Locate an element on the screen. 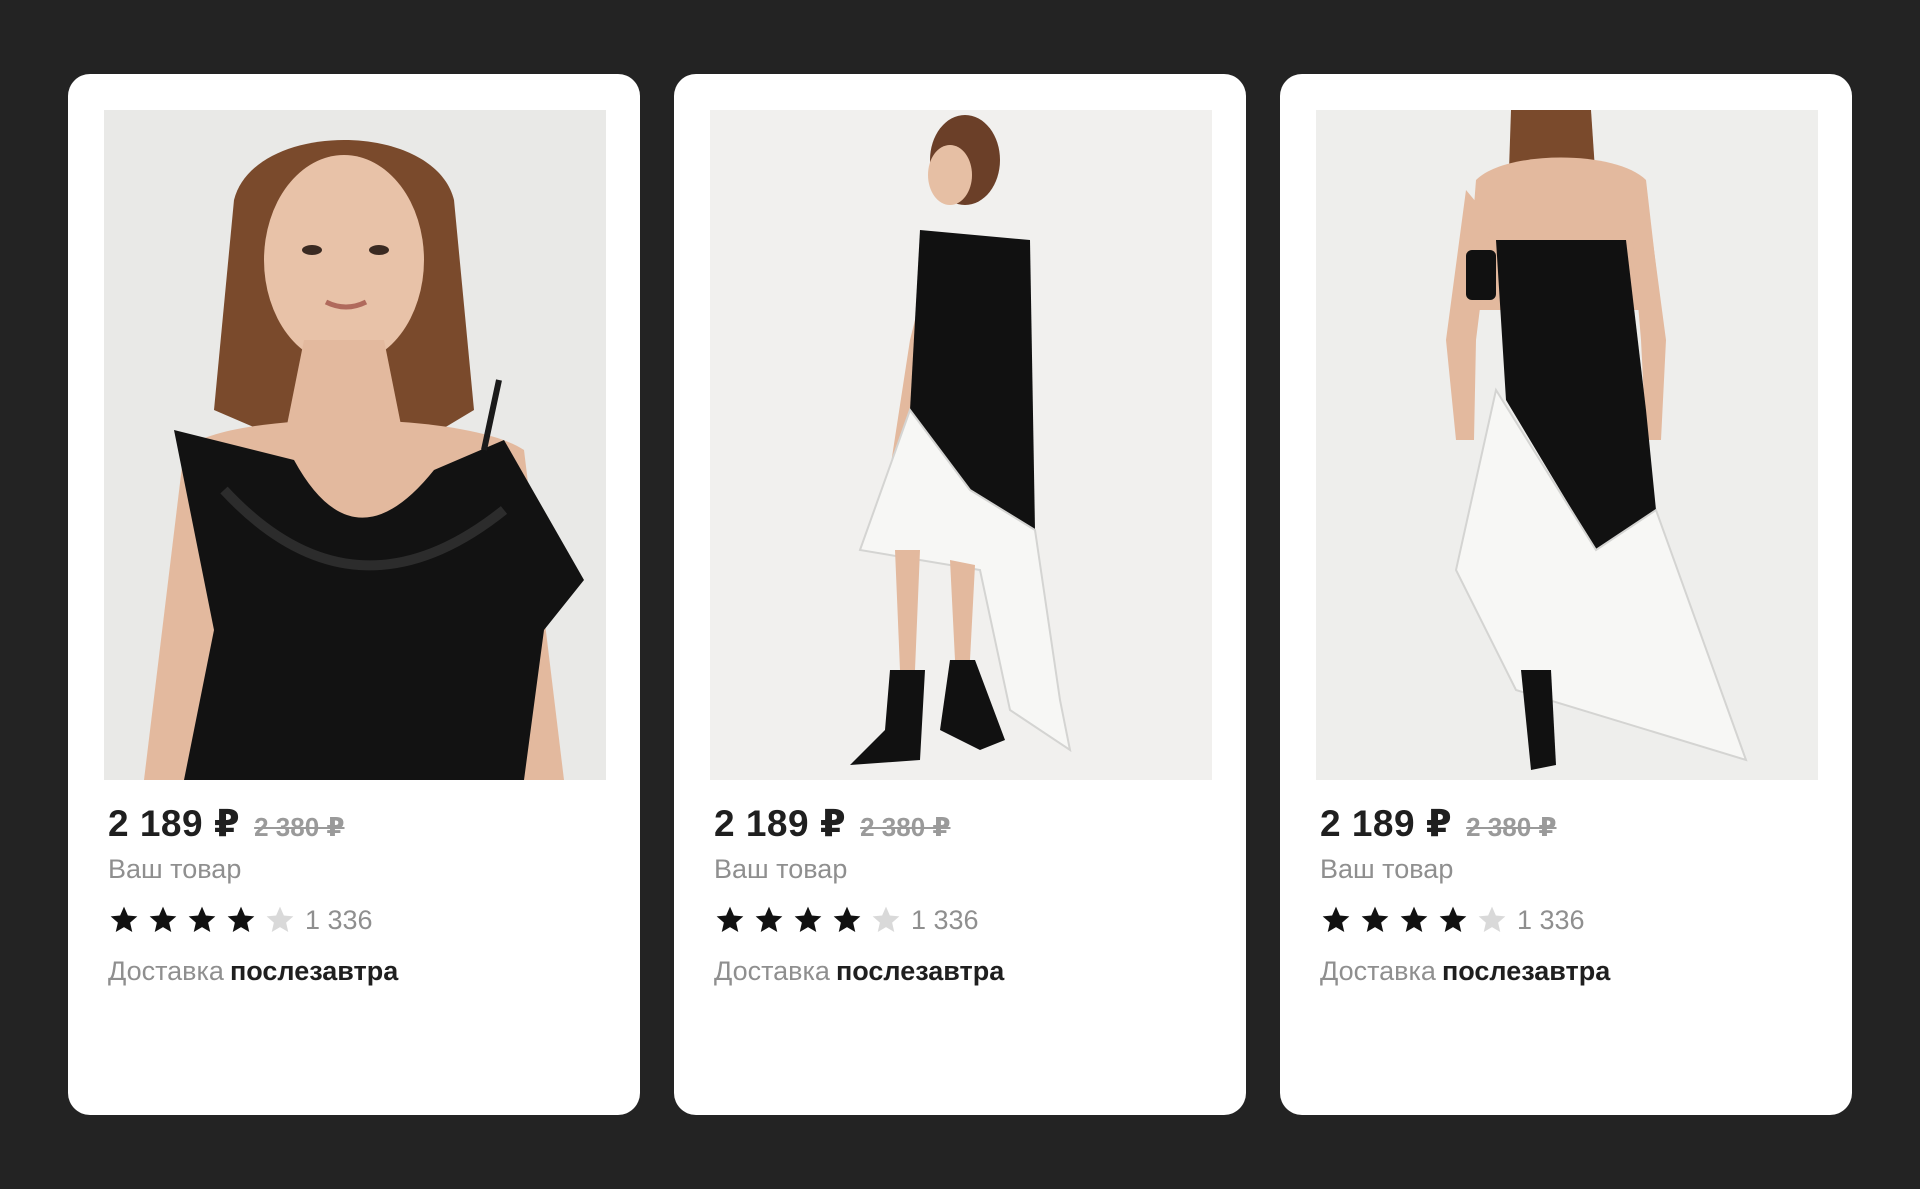 This screenshot has height=1189, width=1920. product-image-front-closeup is located at coordinates (355, 445).